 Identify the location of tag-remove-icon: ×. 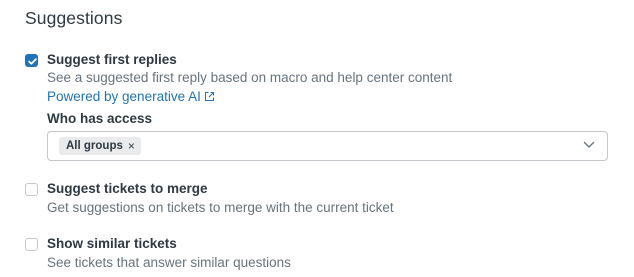
(131, 146).